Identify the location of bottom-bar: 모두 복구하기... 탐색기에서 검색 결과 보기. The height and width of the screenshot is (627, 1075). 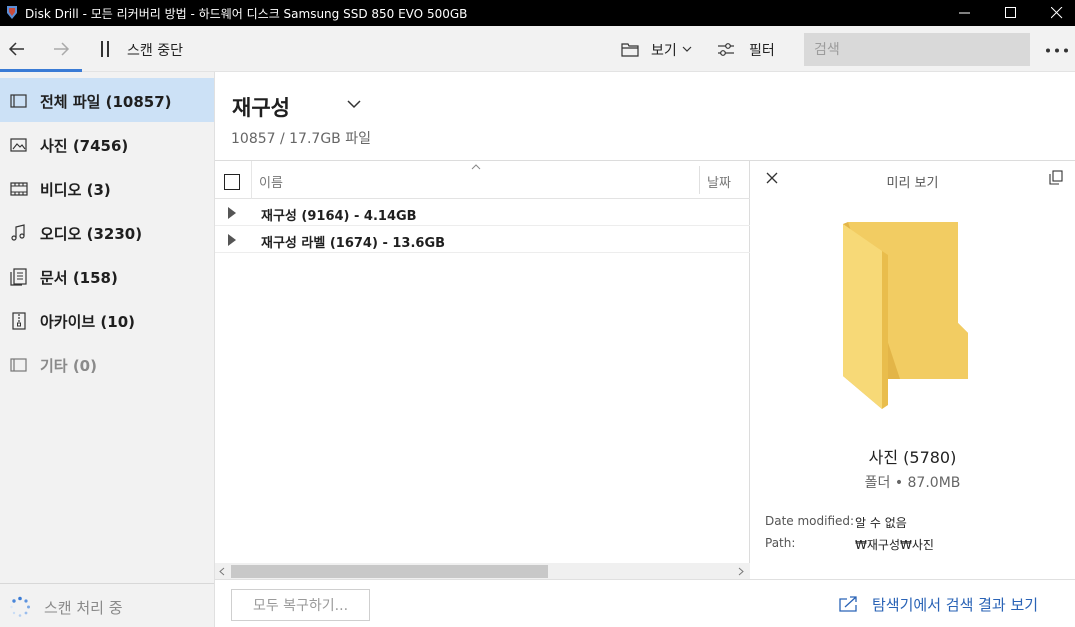
(645, 603).